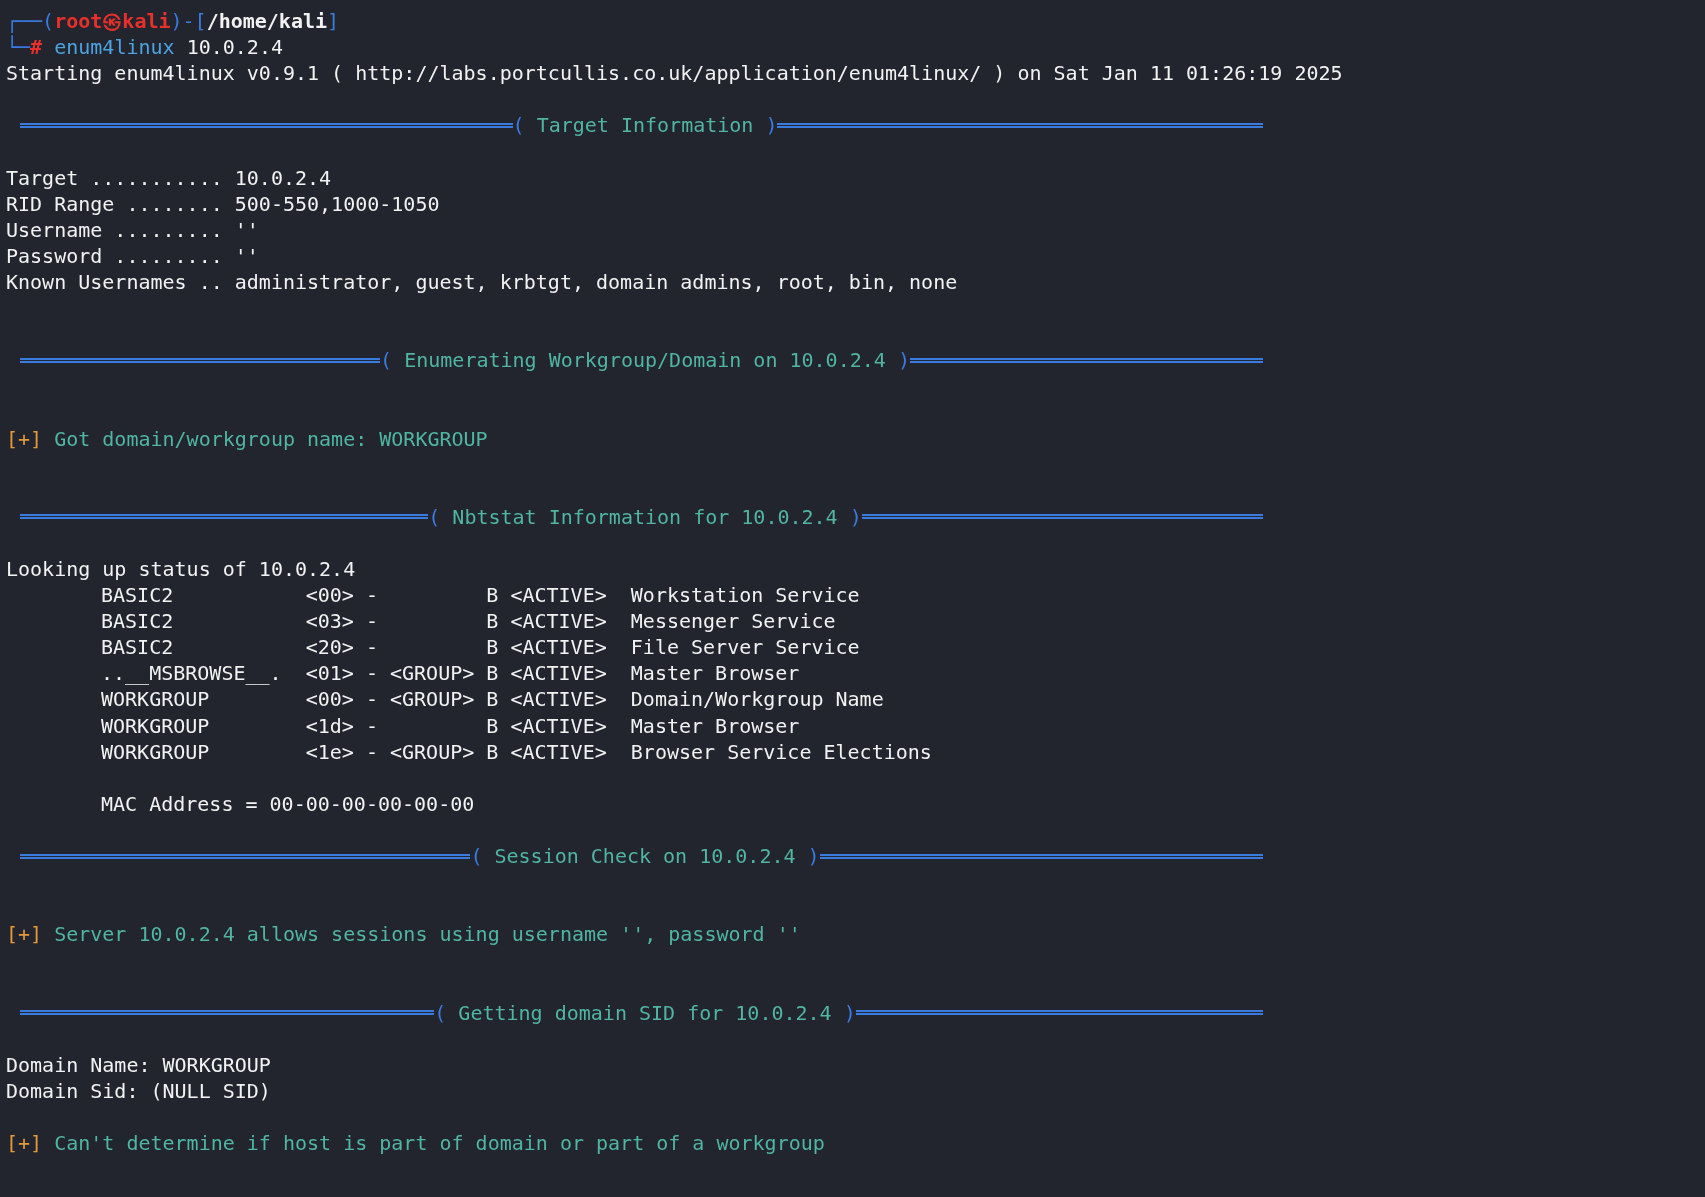 This screenshot has width=1705, height=1197. What do you see at coordinates (645, 125) in the screenshot?
I see `section-title: Target Information` at bounding box center [645, 125].